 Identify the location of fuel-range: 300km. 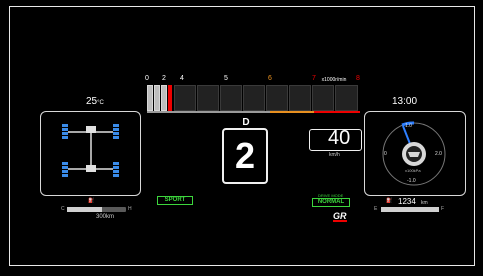
(105, 217).